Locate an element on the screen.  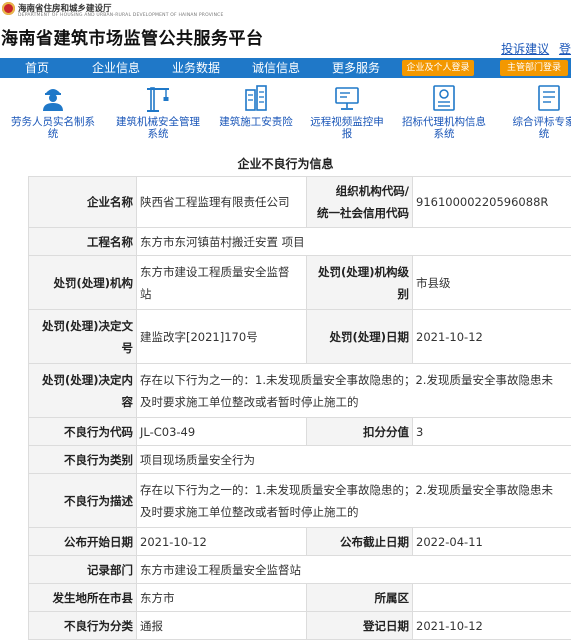
crane-icon is located at coordinates (158, 98).